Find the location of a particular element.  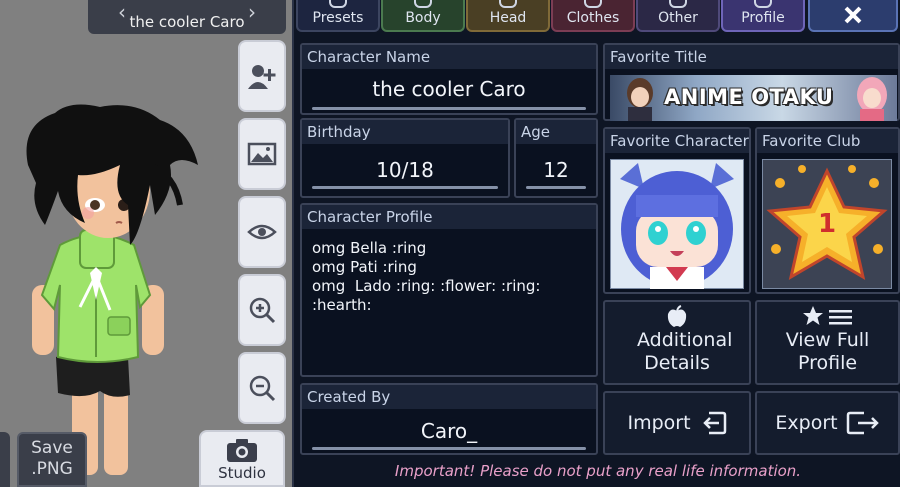

character-profile-title: Character Profile is located at coordinates (449, 217).